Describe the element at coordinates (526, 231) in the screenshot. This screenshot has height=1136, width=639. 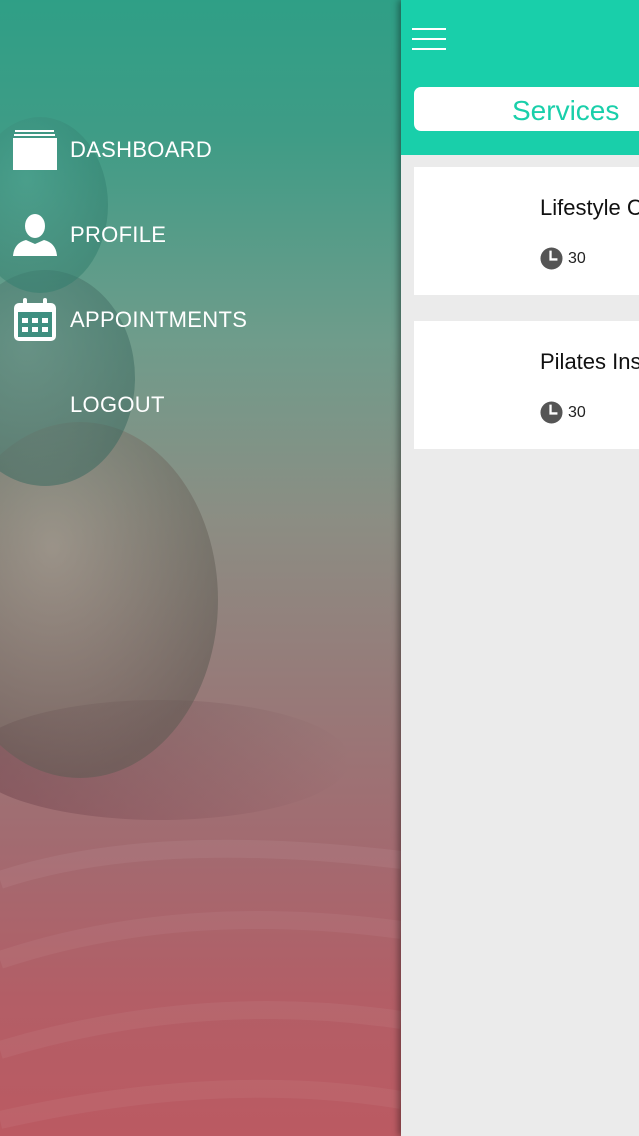
I see `service-card: Lifestyle C 30` at that location.